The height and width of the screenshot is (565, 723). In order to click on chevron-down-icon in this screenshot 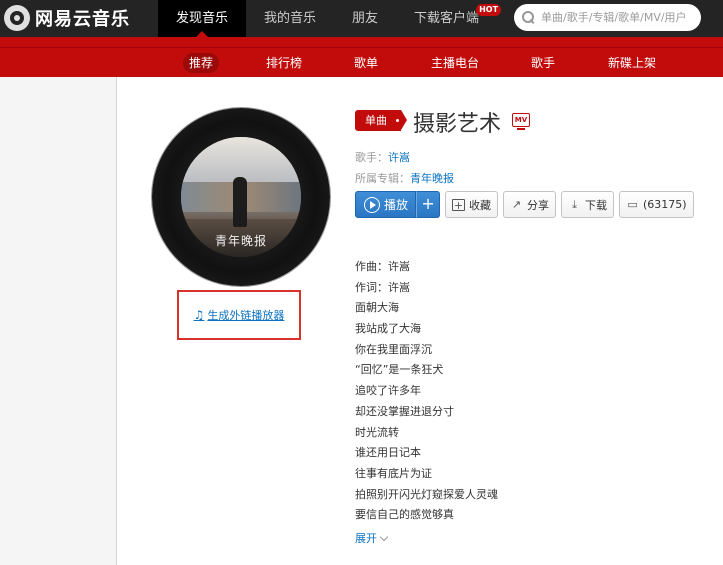, I will do `click(384, 536)`.